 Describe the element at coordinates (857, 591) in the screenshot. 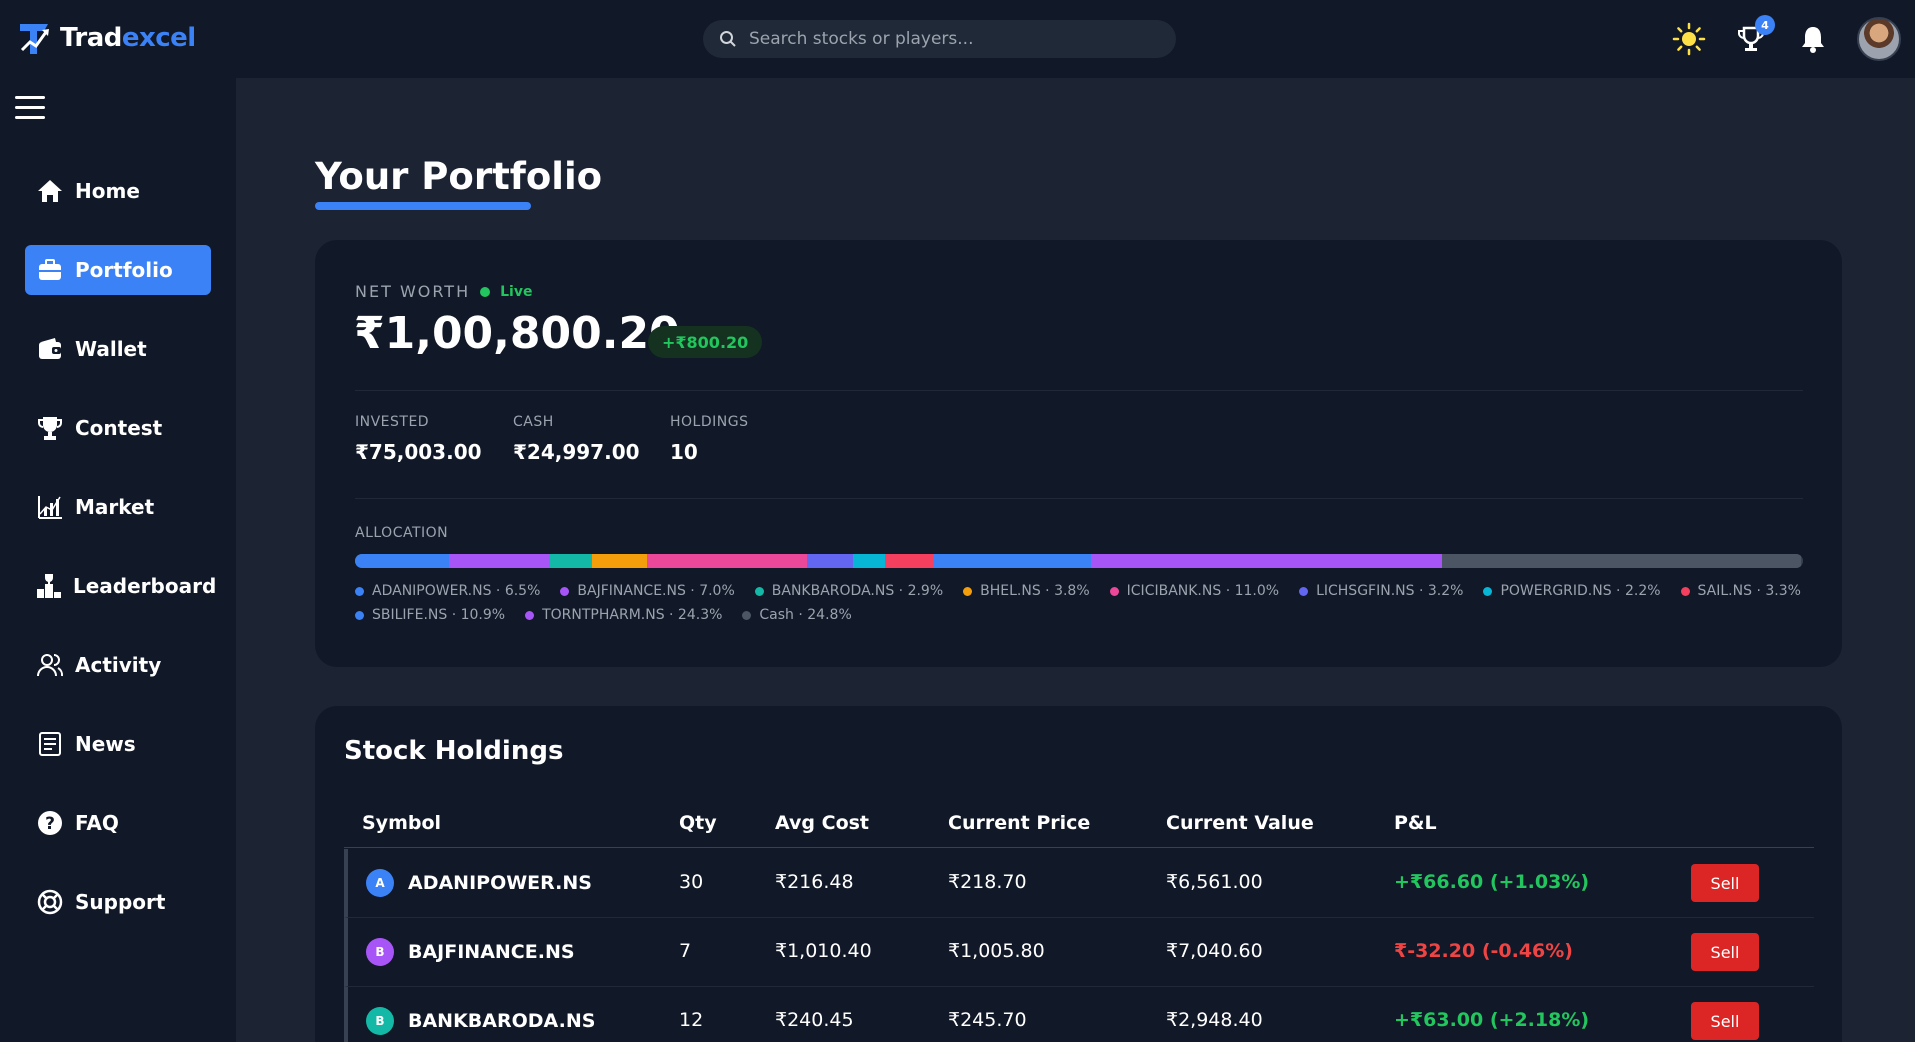

I see `legend-label: BANKBARODA.NS · 2.9%` at that location.